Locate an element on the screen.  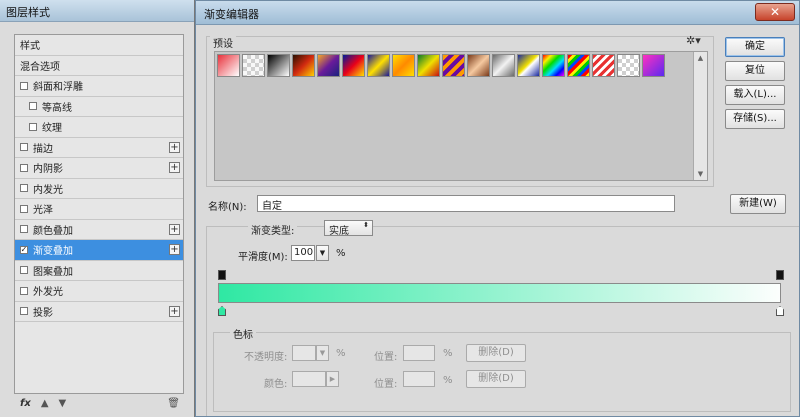
layer-style-item-label: 描边 is located at coordinates (43, 149).